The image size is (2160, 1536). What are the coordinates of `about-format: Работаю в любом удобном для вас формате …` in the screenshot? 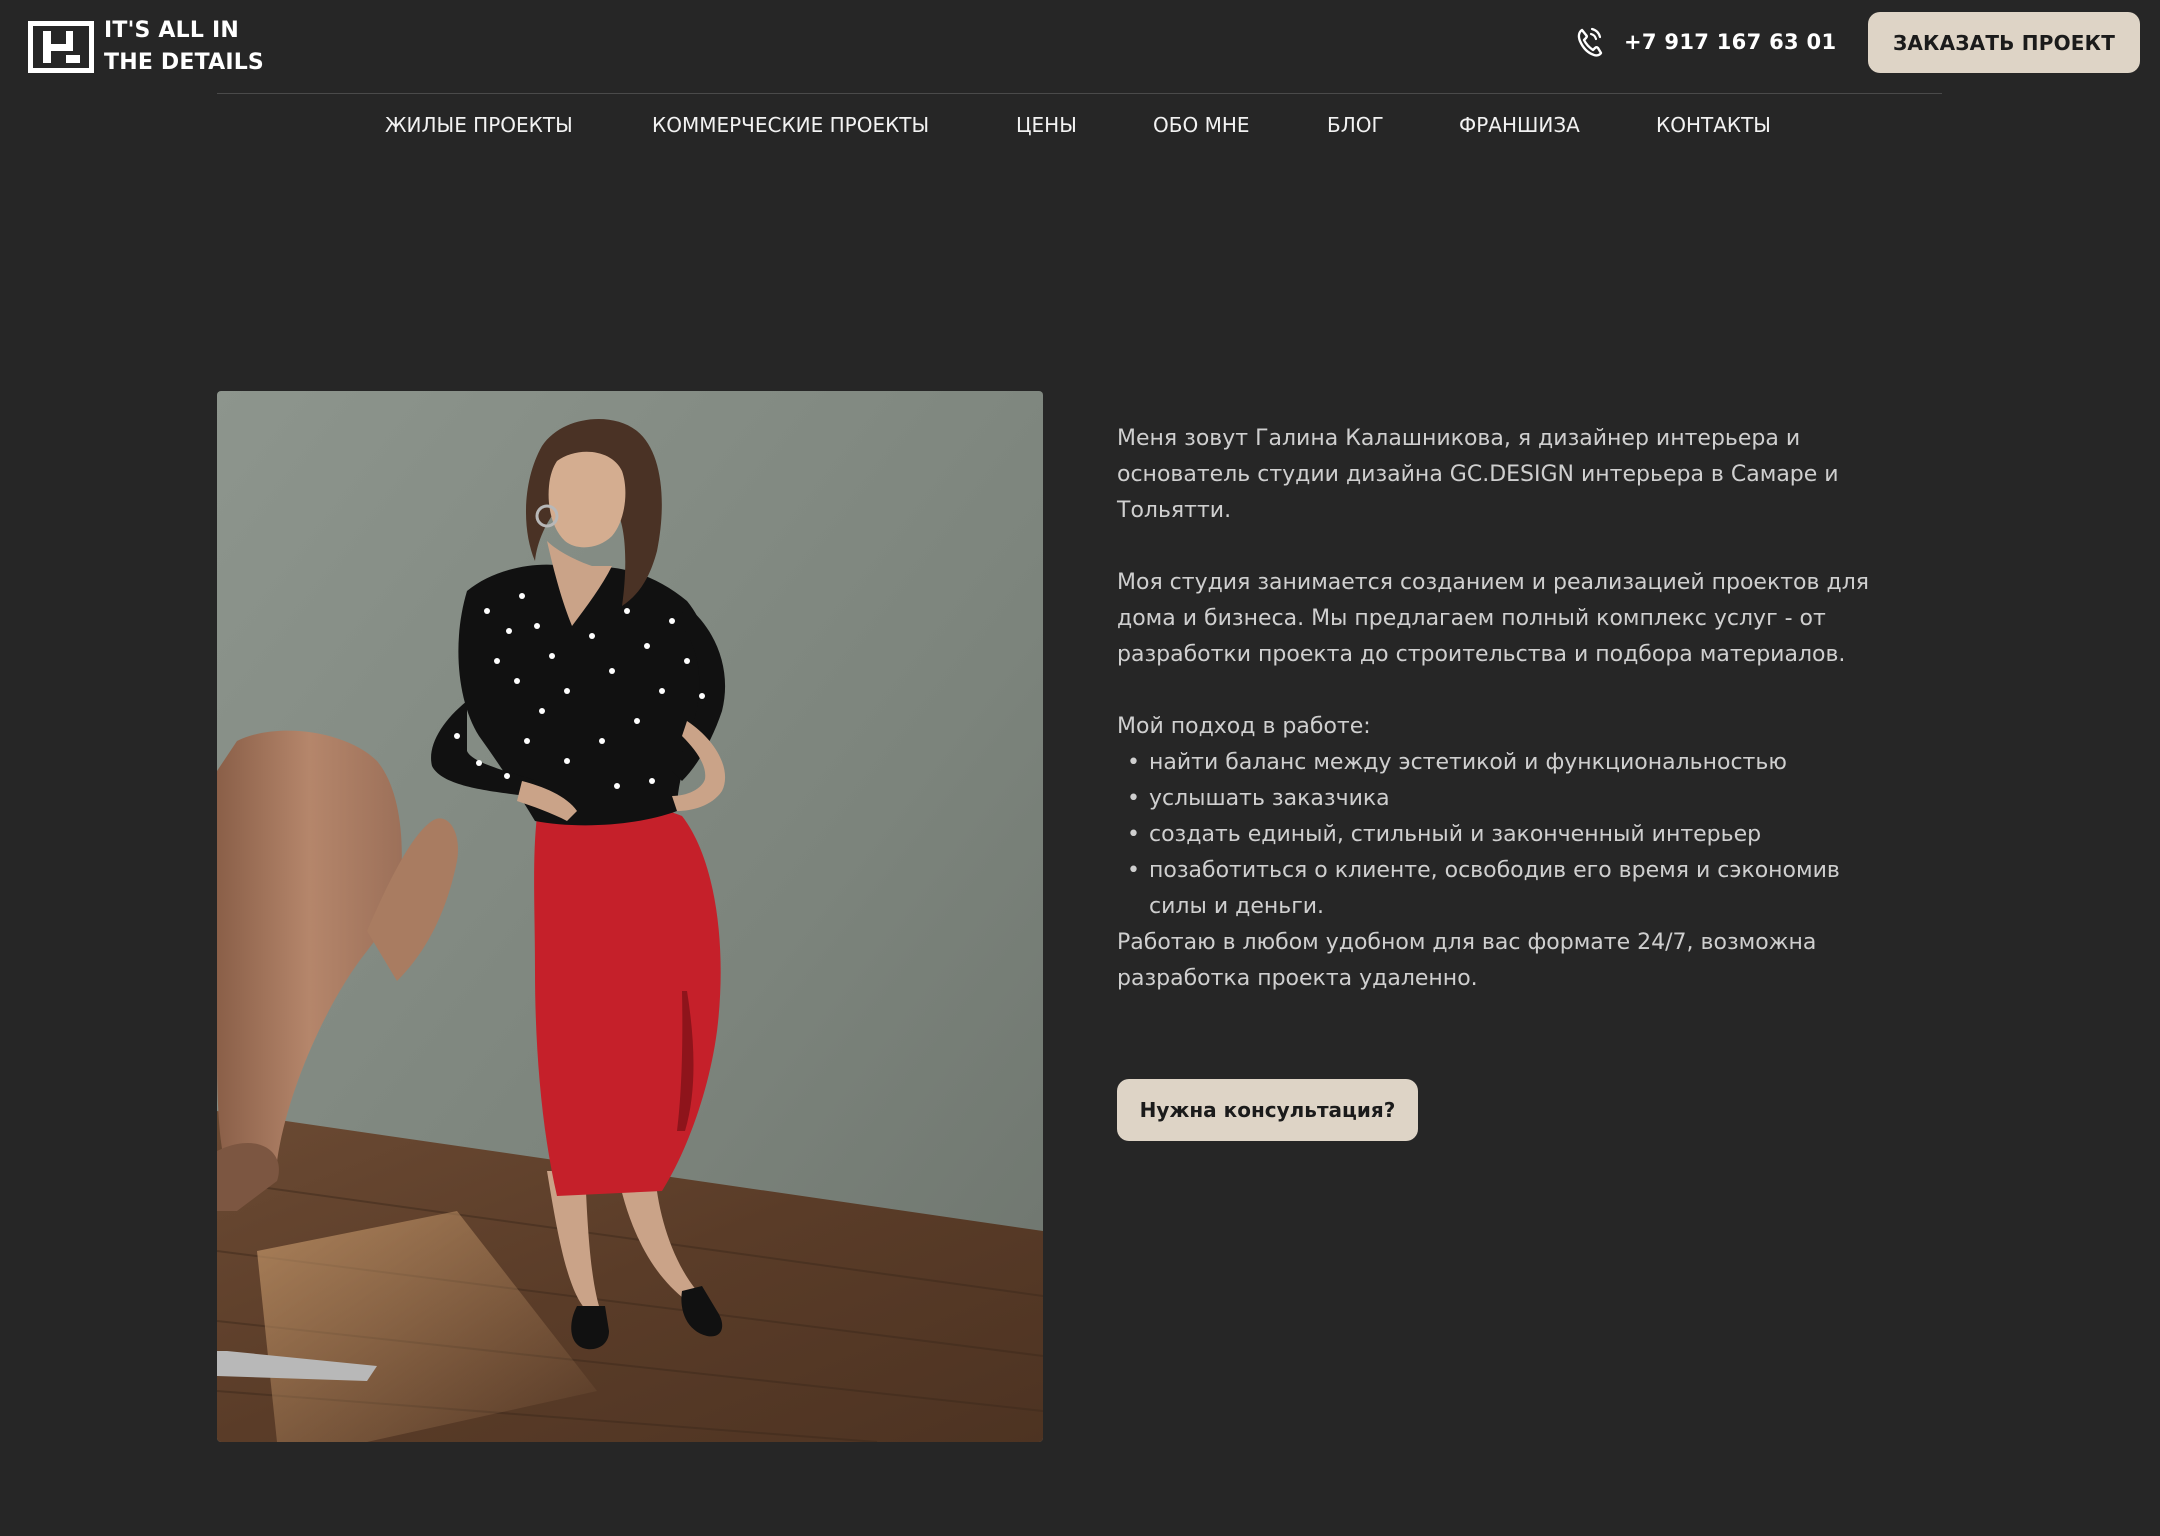 It's located at (1467, 960).